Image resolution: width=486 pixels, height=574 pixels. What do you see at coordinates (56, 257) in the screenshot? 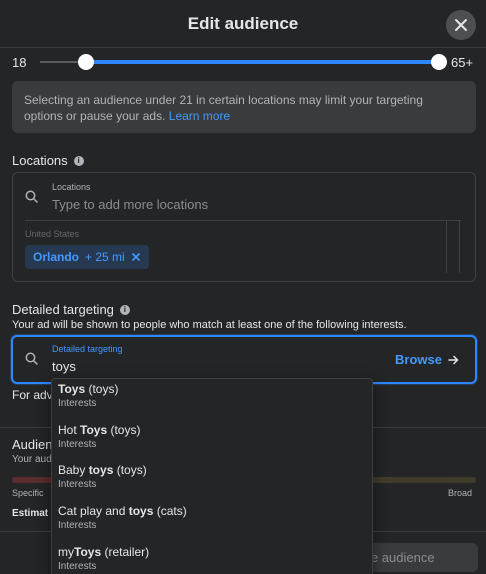
I see `location-chip-name: Orlando` at bounding box center [56, 257].